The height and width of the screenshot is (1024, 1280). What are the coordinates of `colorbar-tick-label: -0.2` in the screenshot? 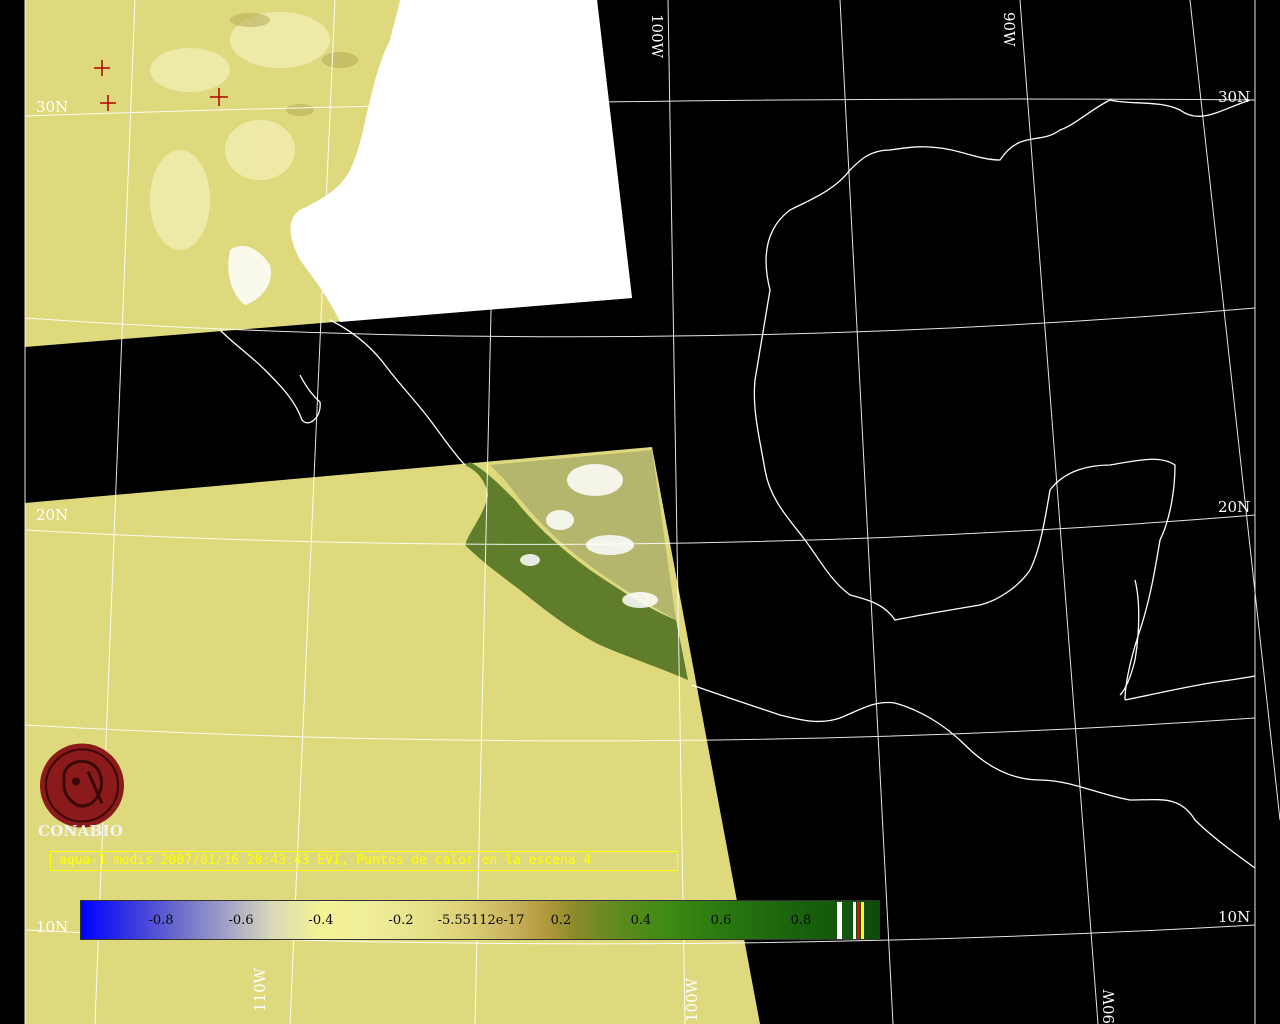 It's located at (401, 920).